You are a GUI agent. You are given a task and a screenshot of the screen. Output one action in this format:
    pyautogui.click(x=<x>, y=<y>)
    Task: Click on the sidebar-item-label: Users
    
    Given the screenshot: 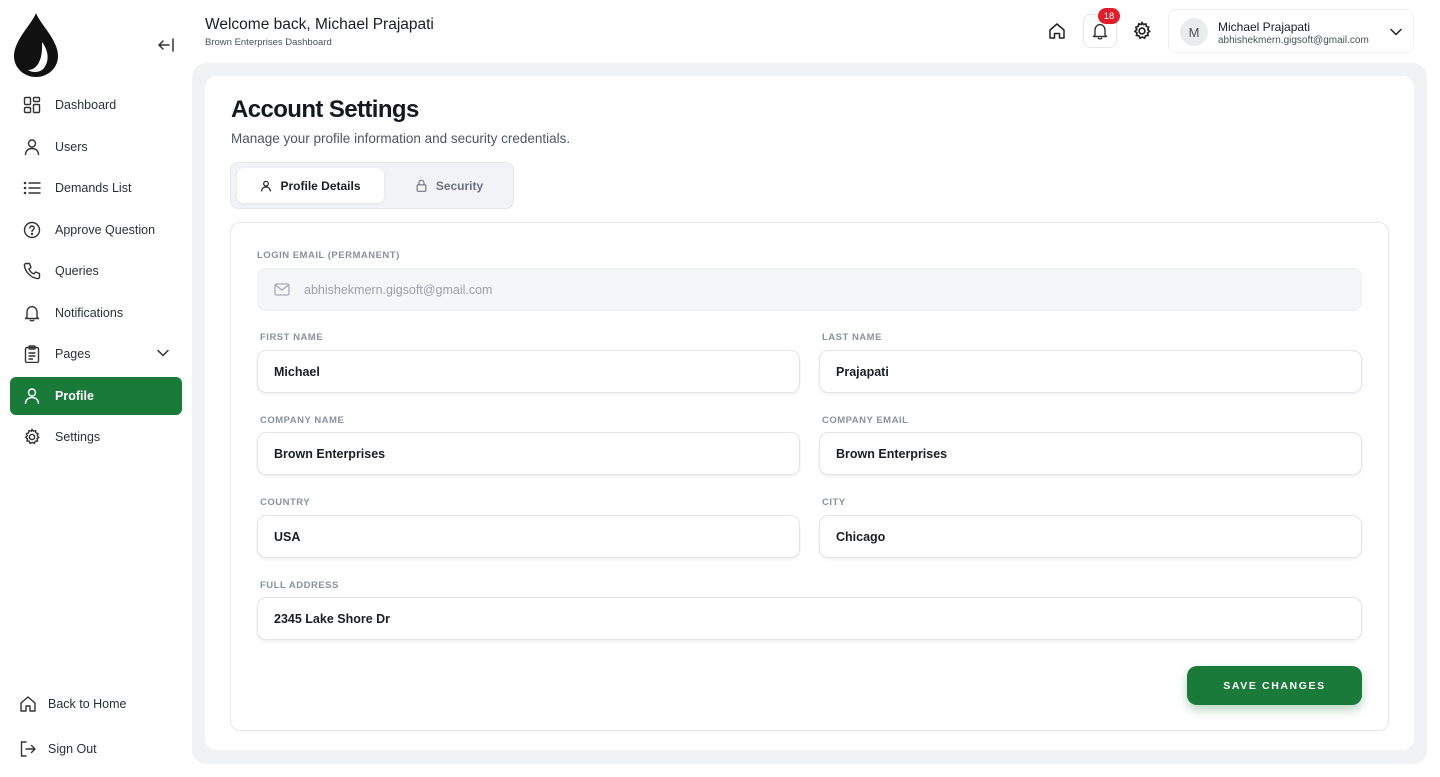 What is the action you would take?
    pyautogui.click(x=71, y=146)
    